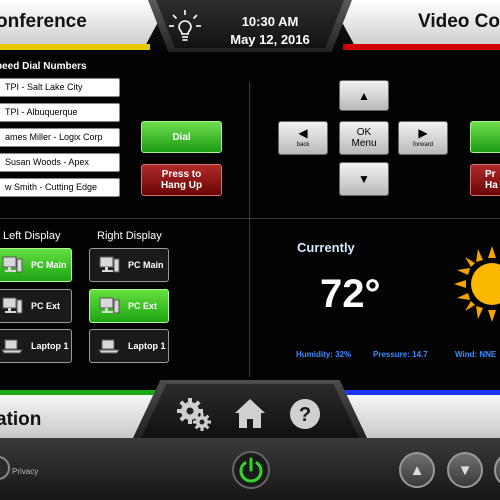  Describe the element at coordinates (60, 137) in the screenshot. I see `speed-dial-item: ames Miller - Logix Corp` at that location.